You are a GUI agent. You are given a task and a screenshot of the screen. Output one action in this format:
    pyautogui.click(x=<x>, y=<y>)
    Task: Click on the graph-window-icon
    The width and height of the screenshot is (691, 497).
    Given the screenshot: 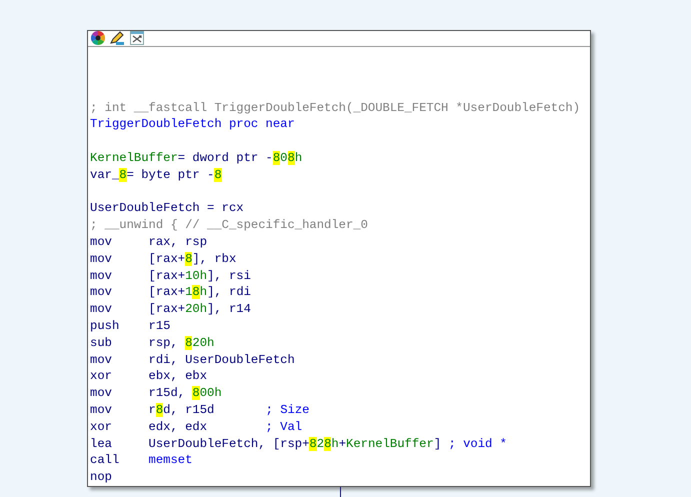 What is the action you would take?
    pyautogui.click(x=137, y=38)
    